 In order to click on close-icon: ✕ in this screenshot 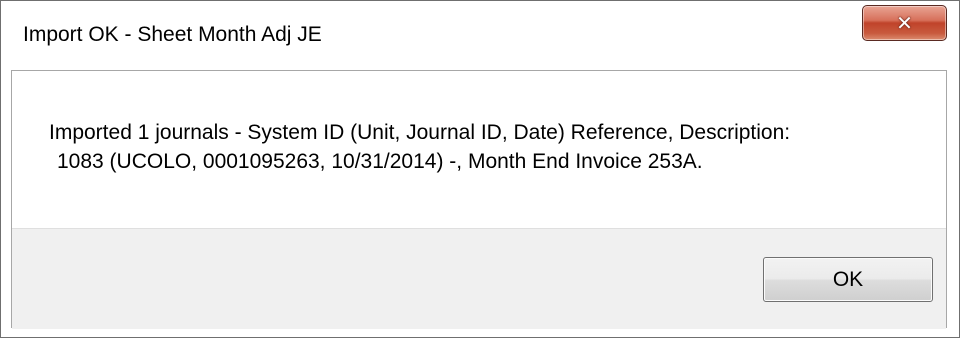, I will do `click(904, 23)`.